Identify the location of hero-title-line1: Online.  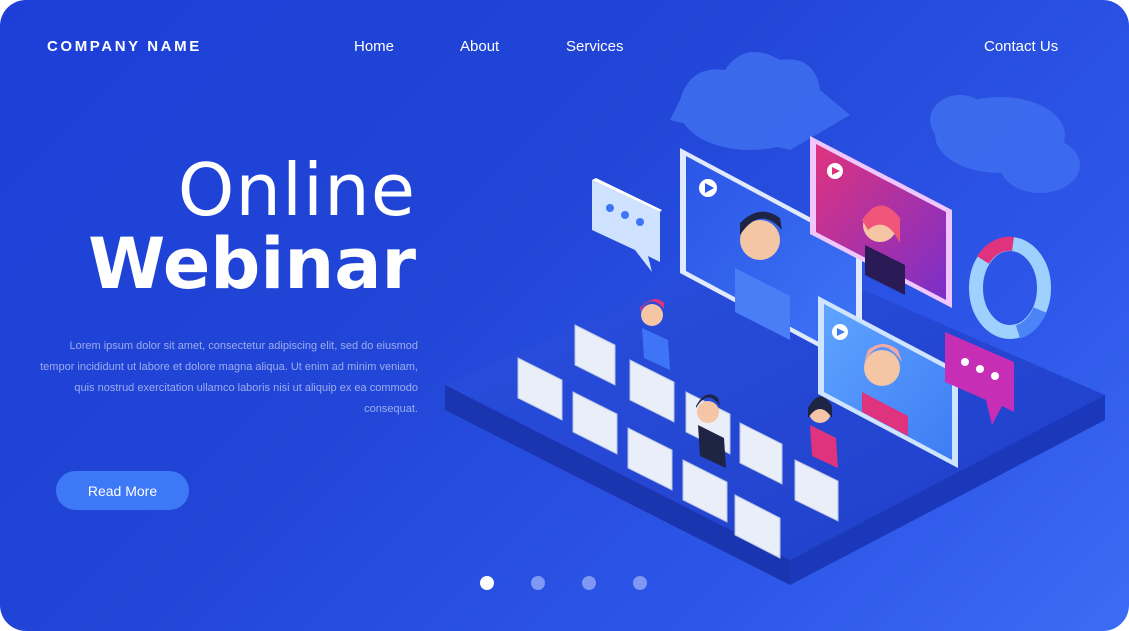
(296, 190).